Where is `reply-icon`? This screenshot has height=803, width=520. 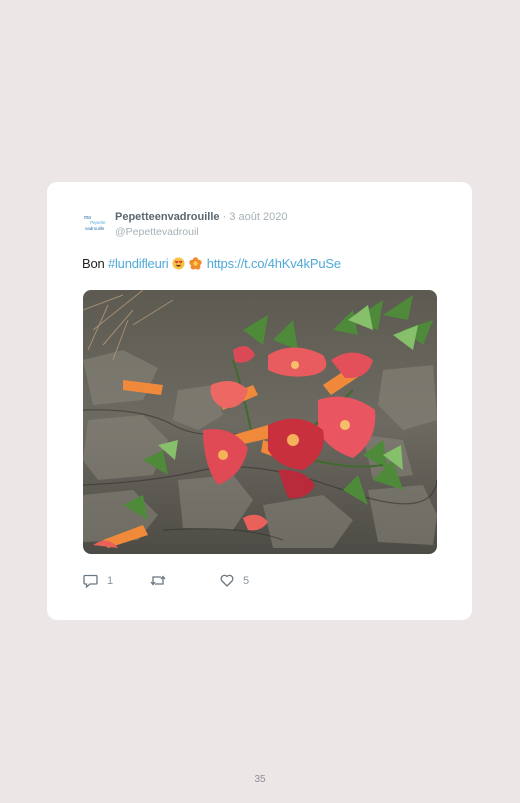 reply-icon is located at coordinates (90, 581).